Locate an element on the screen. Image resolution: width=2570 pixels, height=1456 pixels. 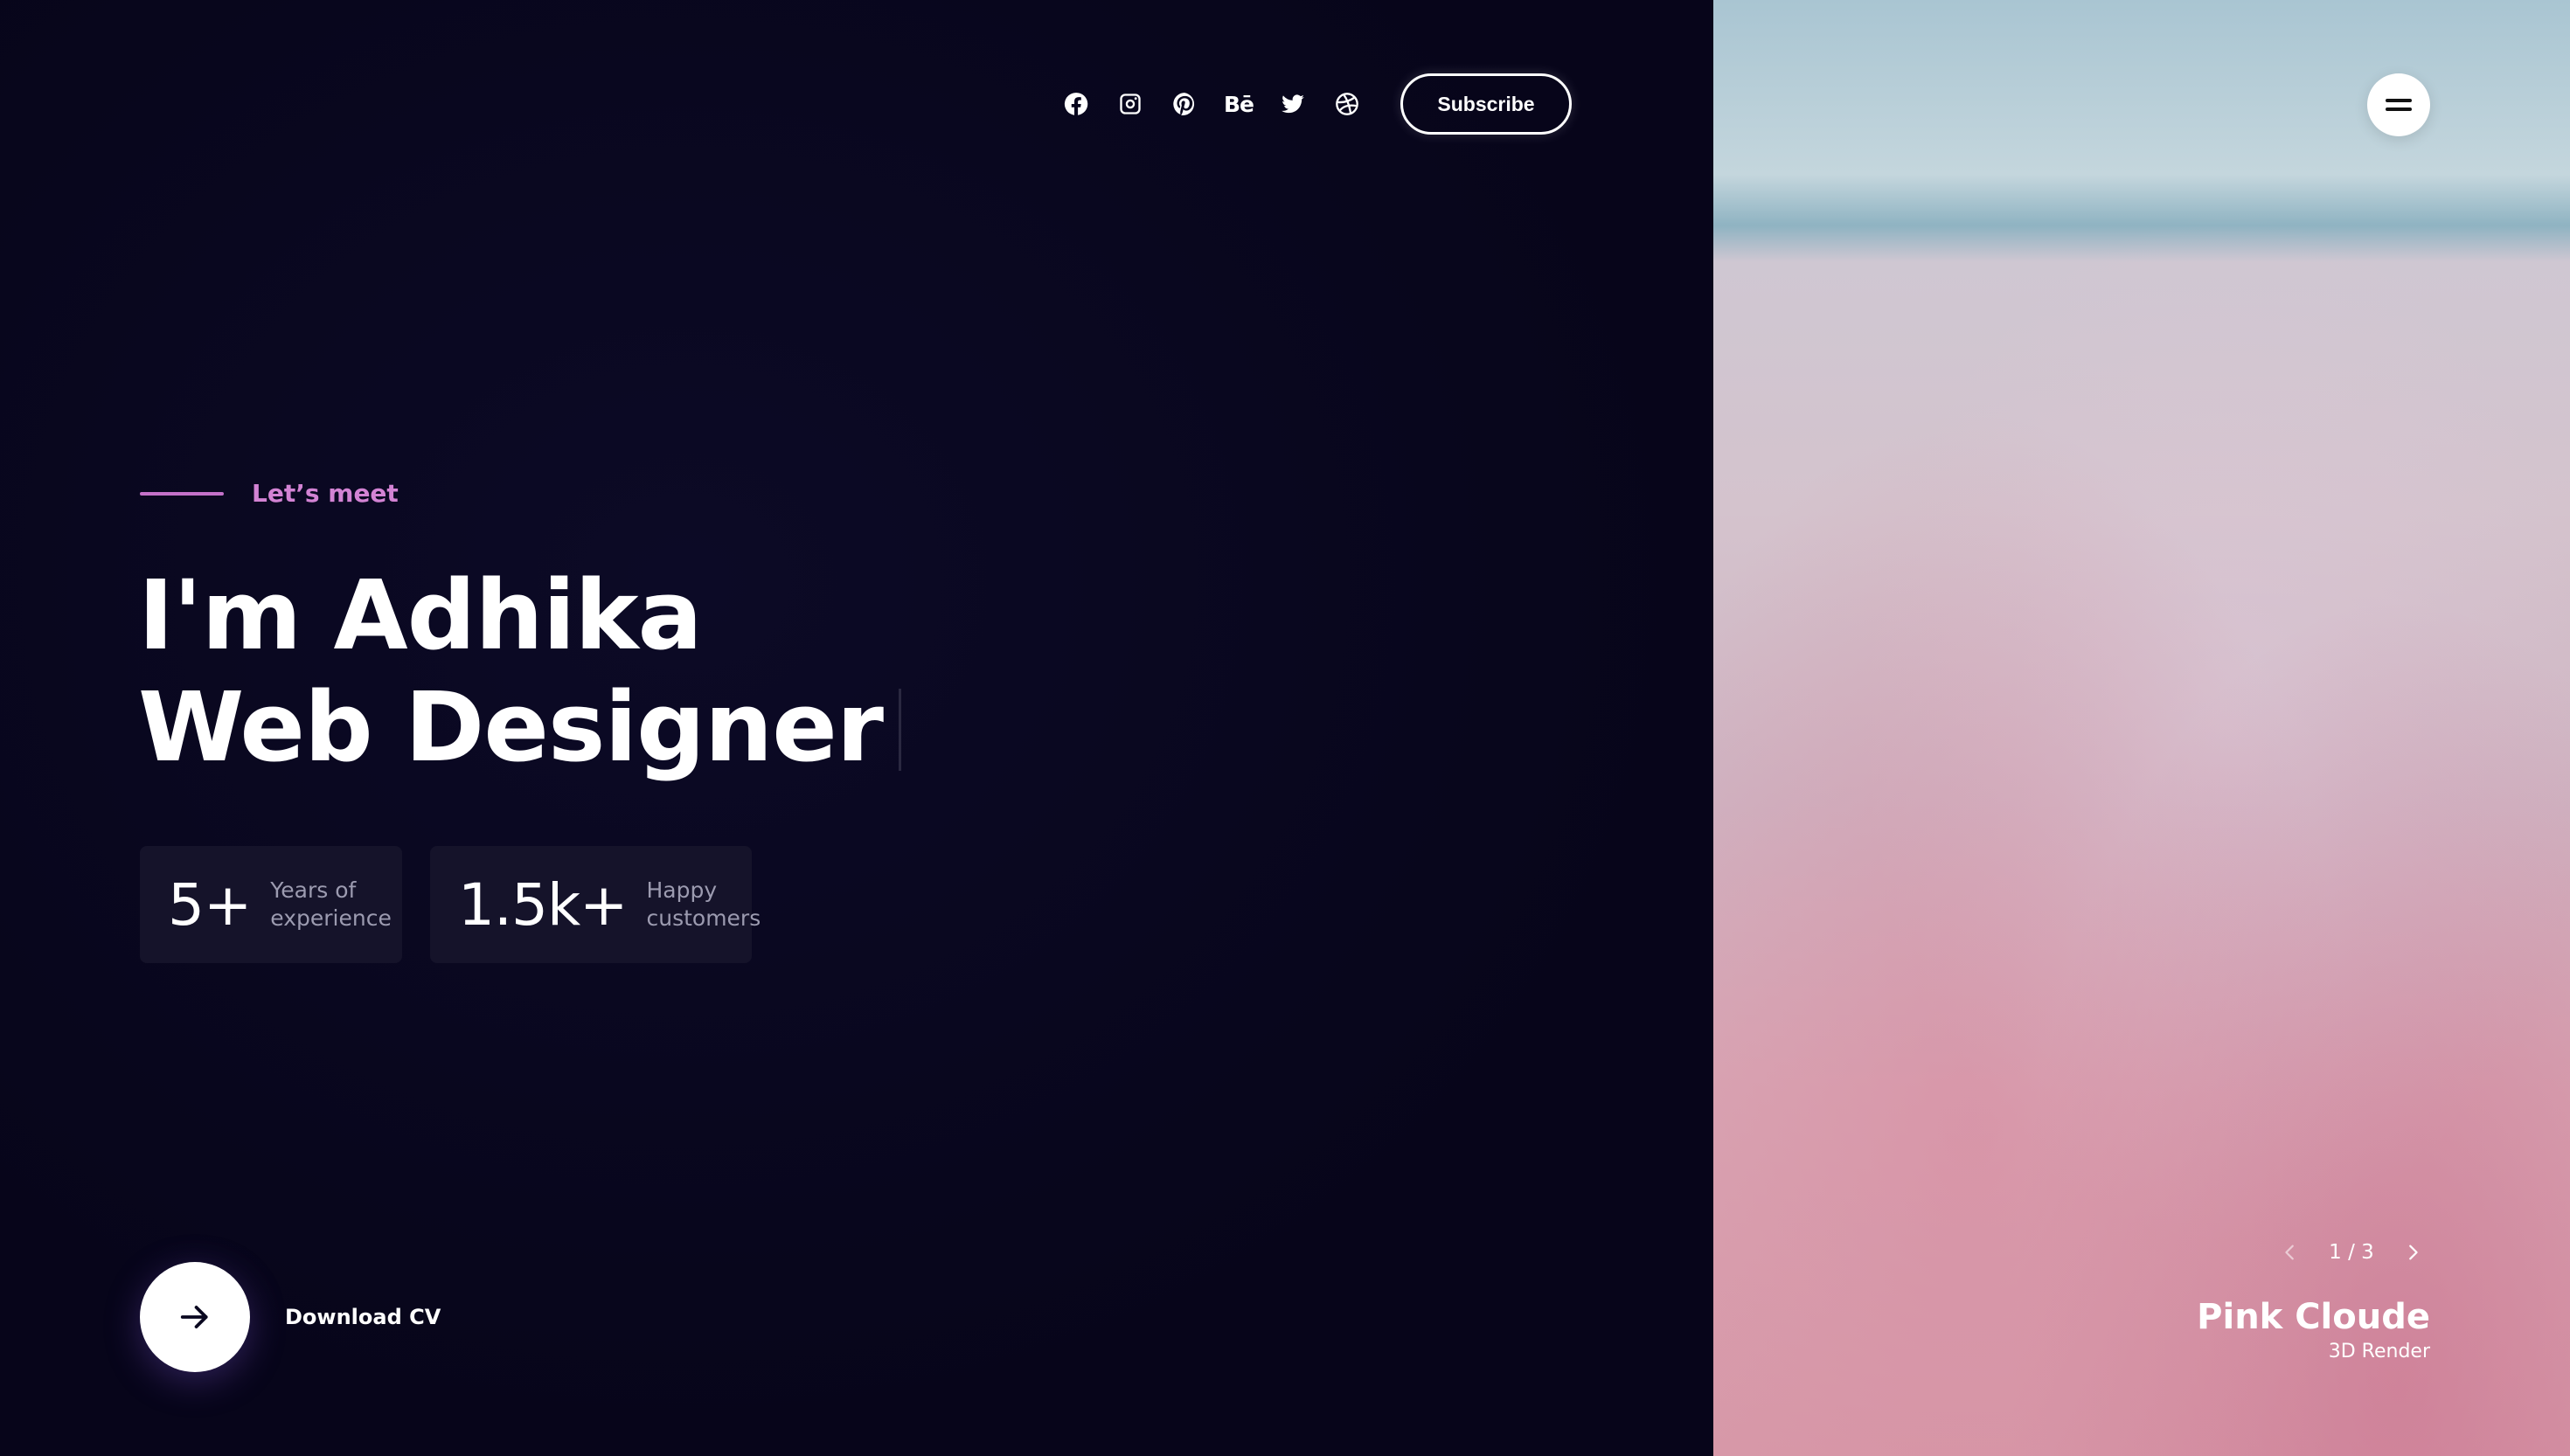
slider-nav: 1 / 3 is located at coordinates (2351, 1252).